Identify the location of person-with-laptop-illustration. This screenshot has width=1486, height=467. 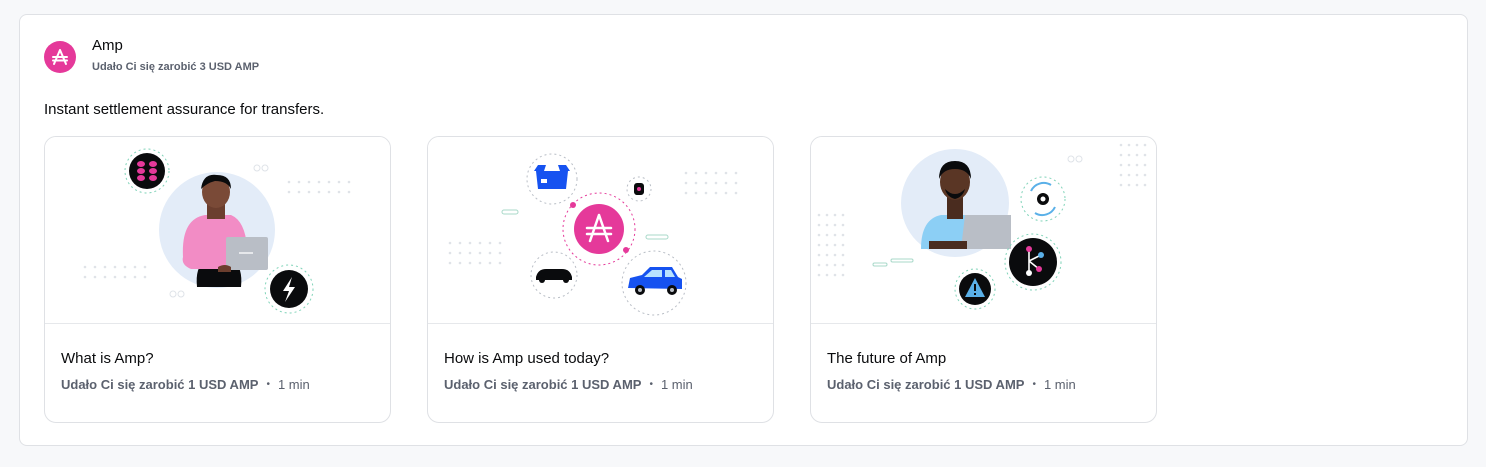
(217, 230).